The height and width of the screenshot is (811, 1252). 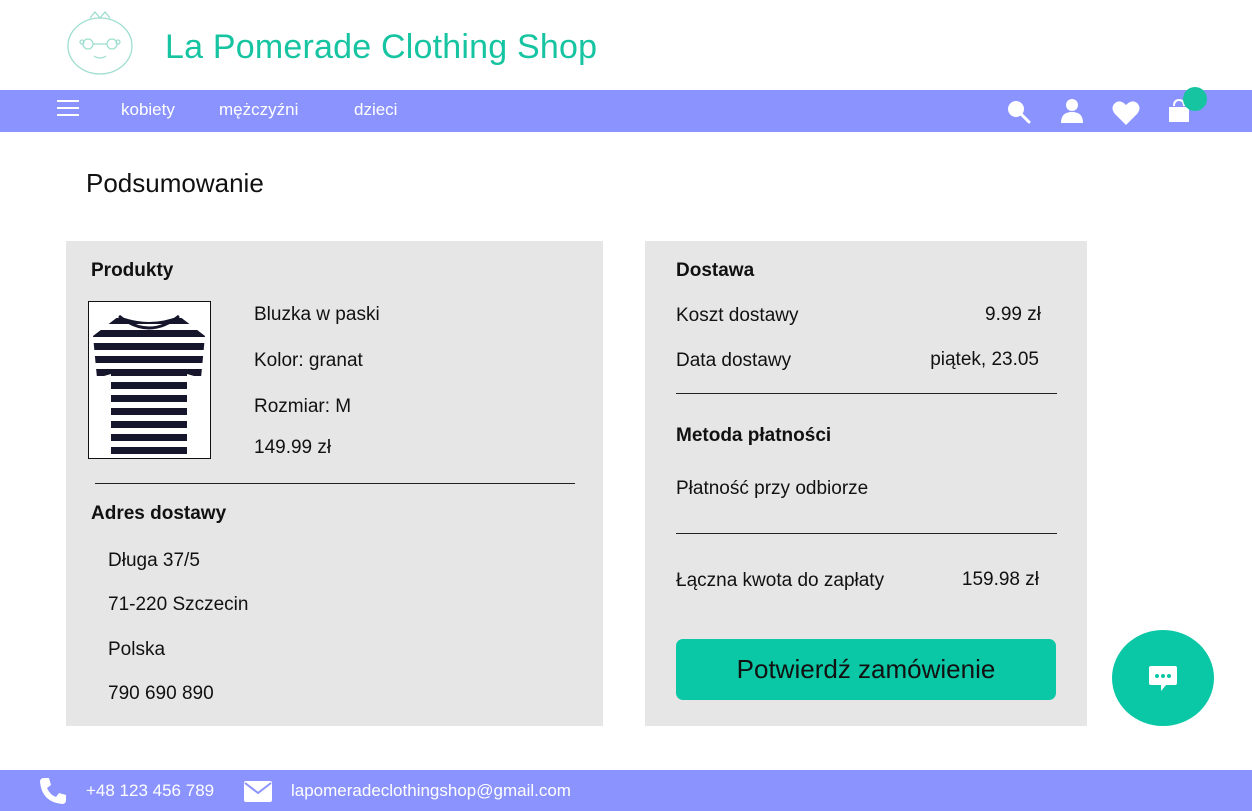 I want to click on heart-icon, so click(x=1126, y=113).